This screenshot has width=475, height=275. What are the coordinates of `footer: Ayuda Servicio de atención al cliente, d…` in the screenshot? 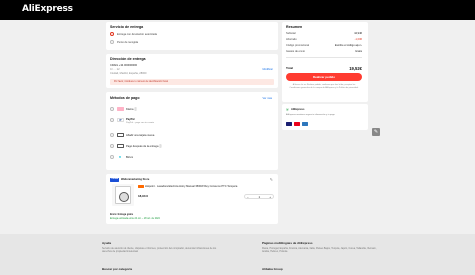 It's located at (237, 254).